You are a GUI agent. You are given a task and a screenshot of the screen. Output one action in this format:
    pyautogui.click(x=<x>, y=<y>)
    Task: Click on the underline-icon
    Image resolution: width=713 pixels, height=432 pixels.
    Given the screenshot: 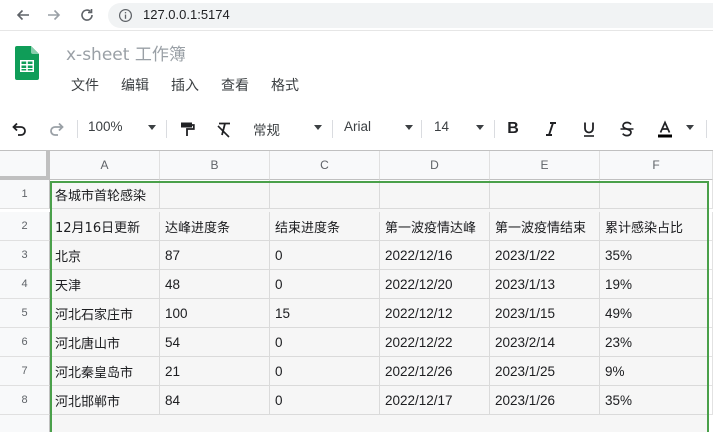 What is the action you would take?
    pyautogui.click(x=589, y=129)
    